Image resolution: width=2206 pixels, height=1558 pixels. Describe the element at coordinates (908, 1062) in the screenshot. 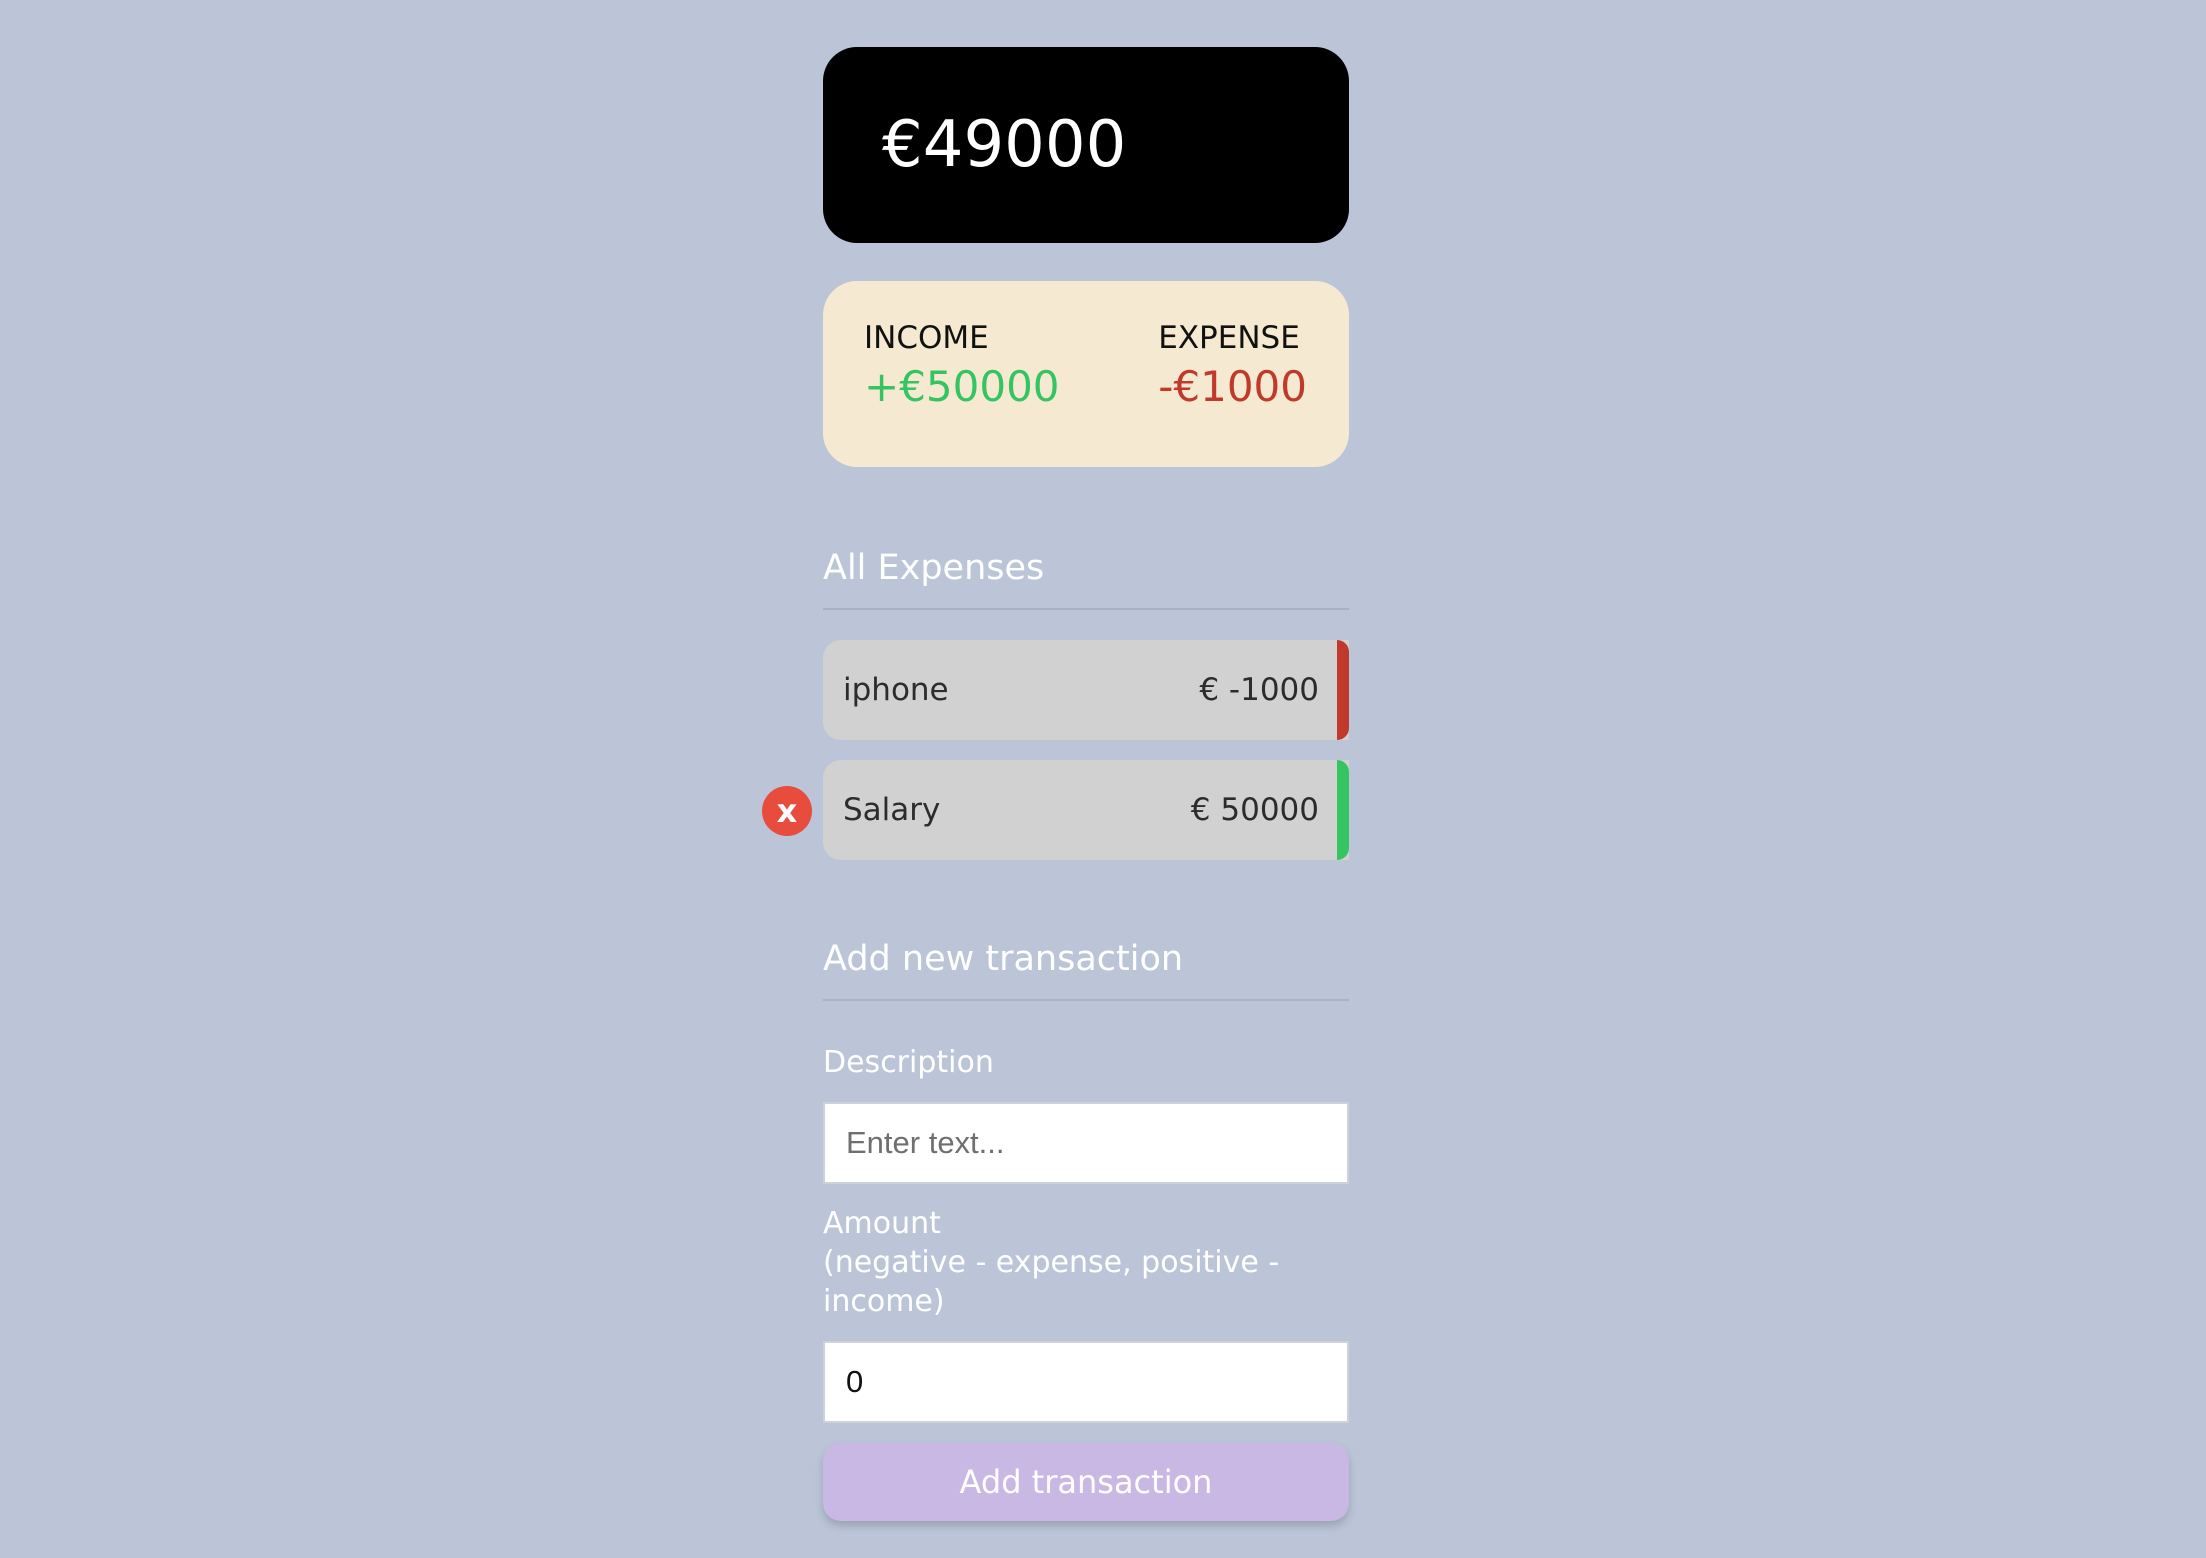

I see `description-label: Description` at that location.